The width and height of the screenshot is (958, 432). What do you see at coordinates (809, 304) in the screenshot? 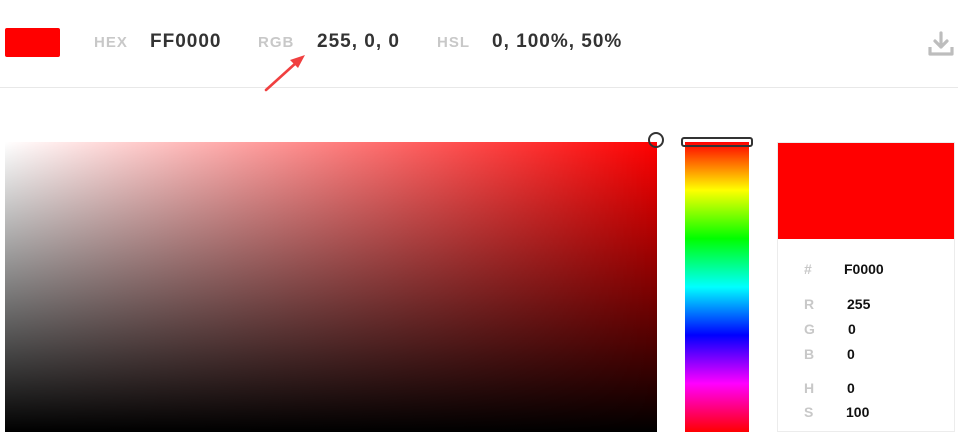
I see `panel-r-label: R` at bounding box center [809, 304].